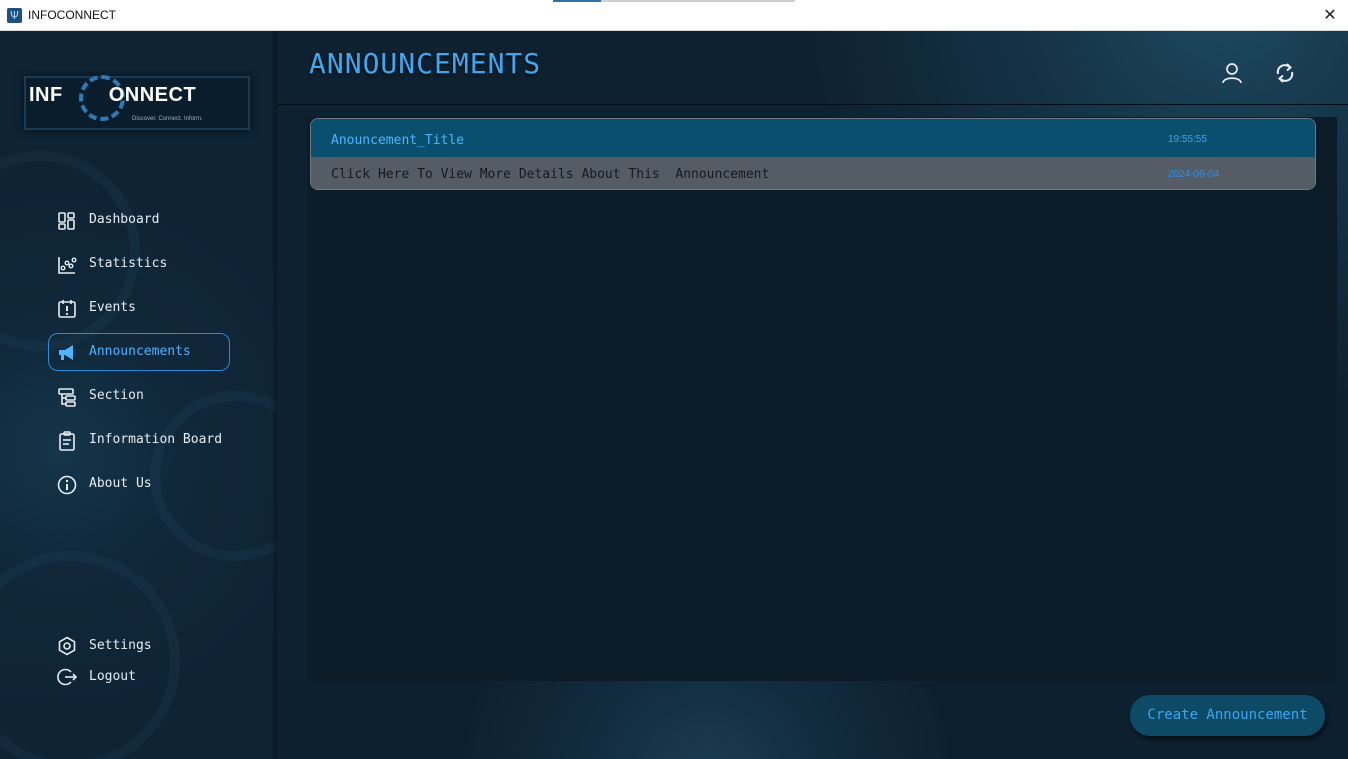  I want to click on logo-brand-left: INF, so click(46, 95).